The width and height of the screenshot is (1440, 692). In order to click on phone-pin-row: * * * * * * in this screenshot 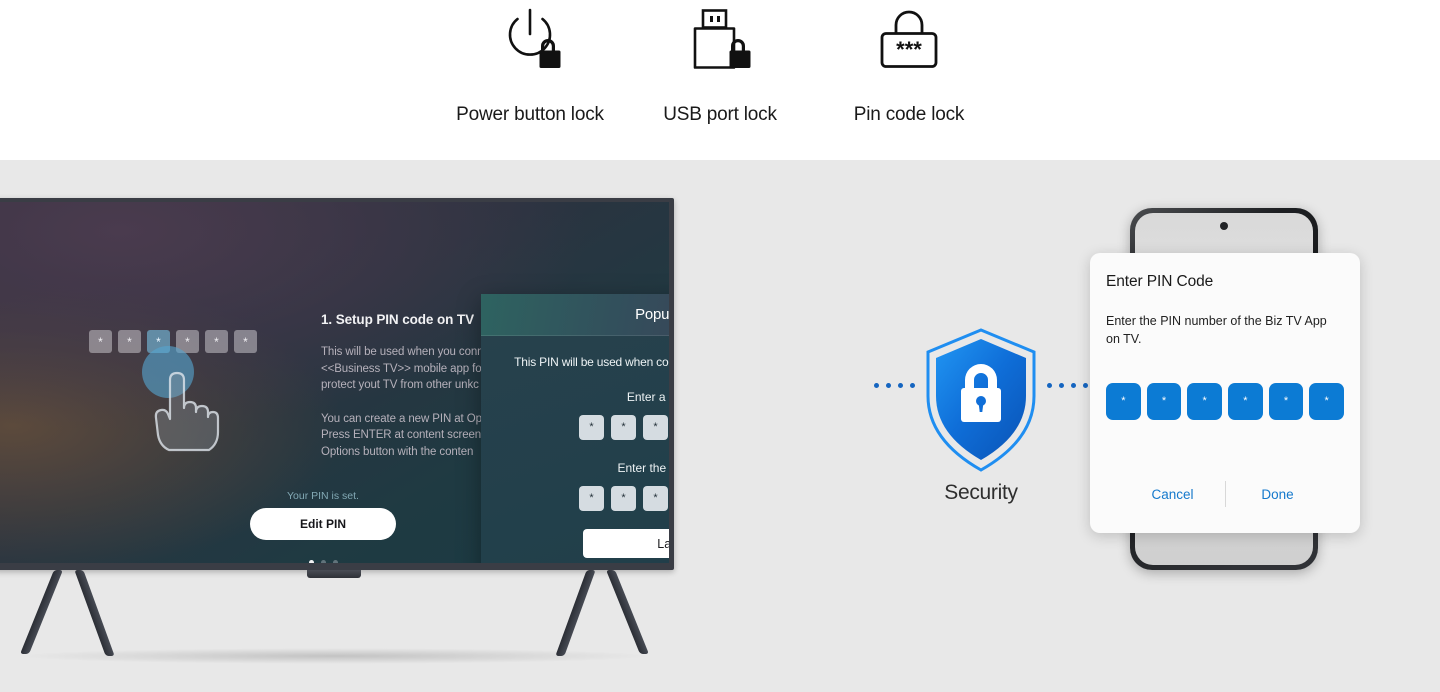, I will do `click(1225, 401)`.